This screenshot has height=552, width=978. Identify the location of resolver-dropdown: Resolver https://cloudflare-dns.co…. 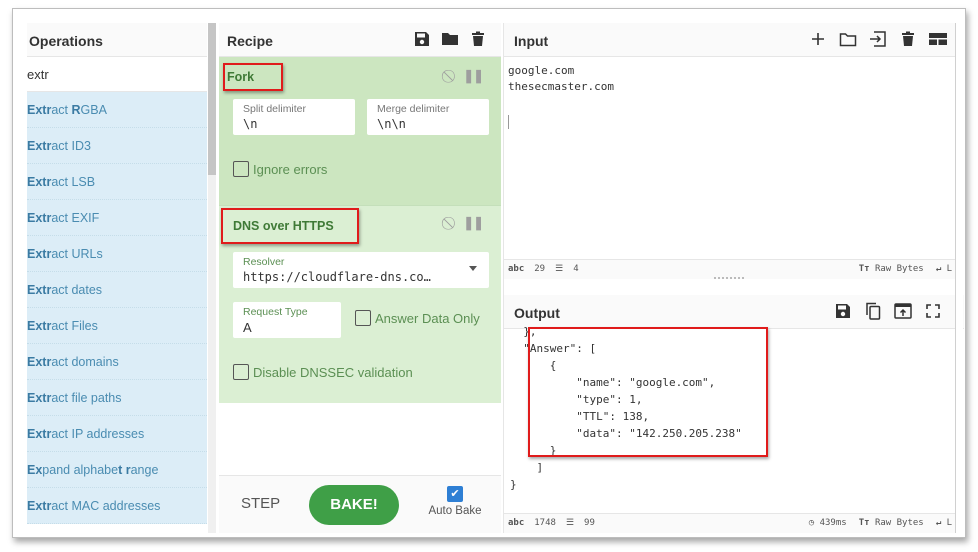
(361, 270).